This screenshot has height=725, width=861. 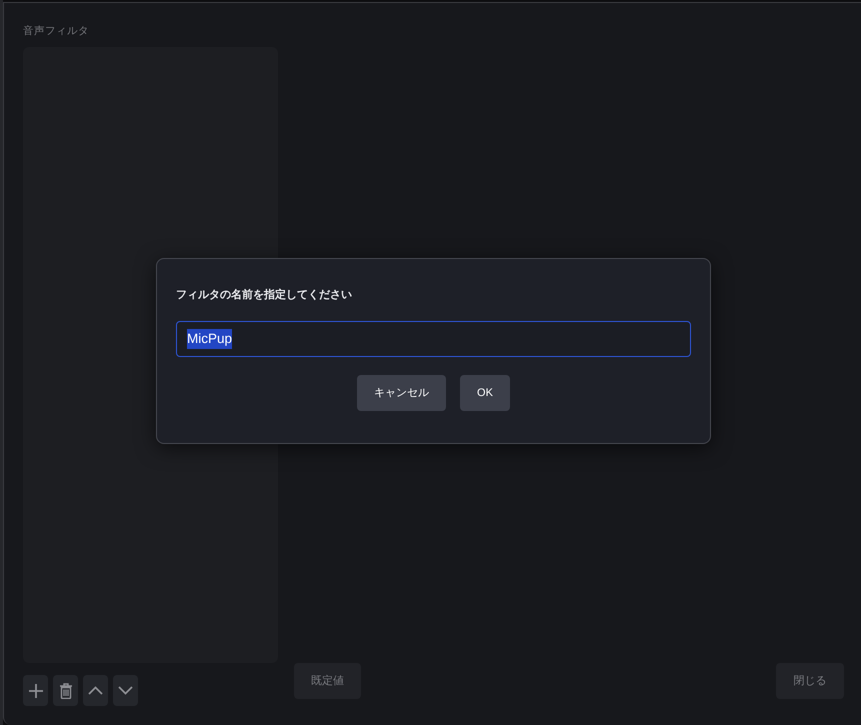 What do you see at coordinates (56, 31) in the screenshot?
I see `section-label: 音声フィルタ` at bounding box center [56, 31].